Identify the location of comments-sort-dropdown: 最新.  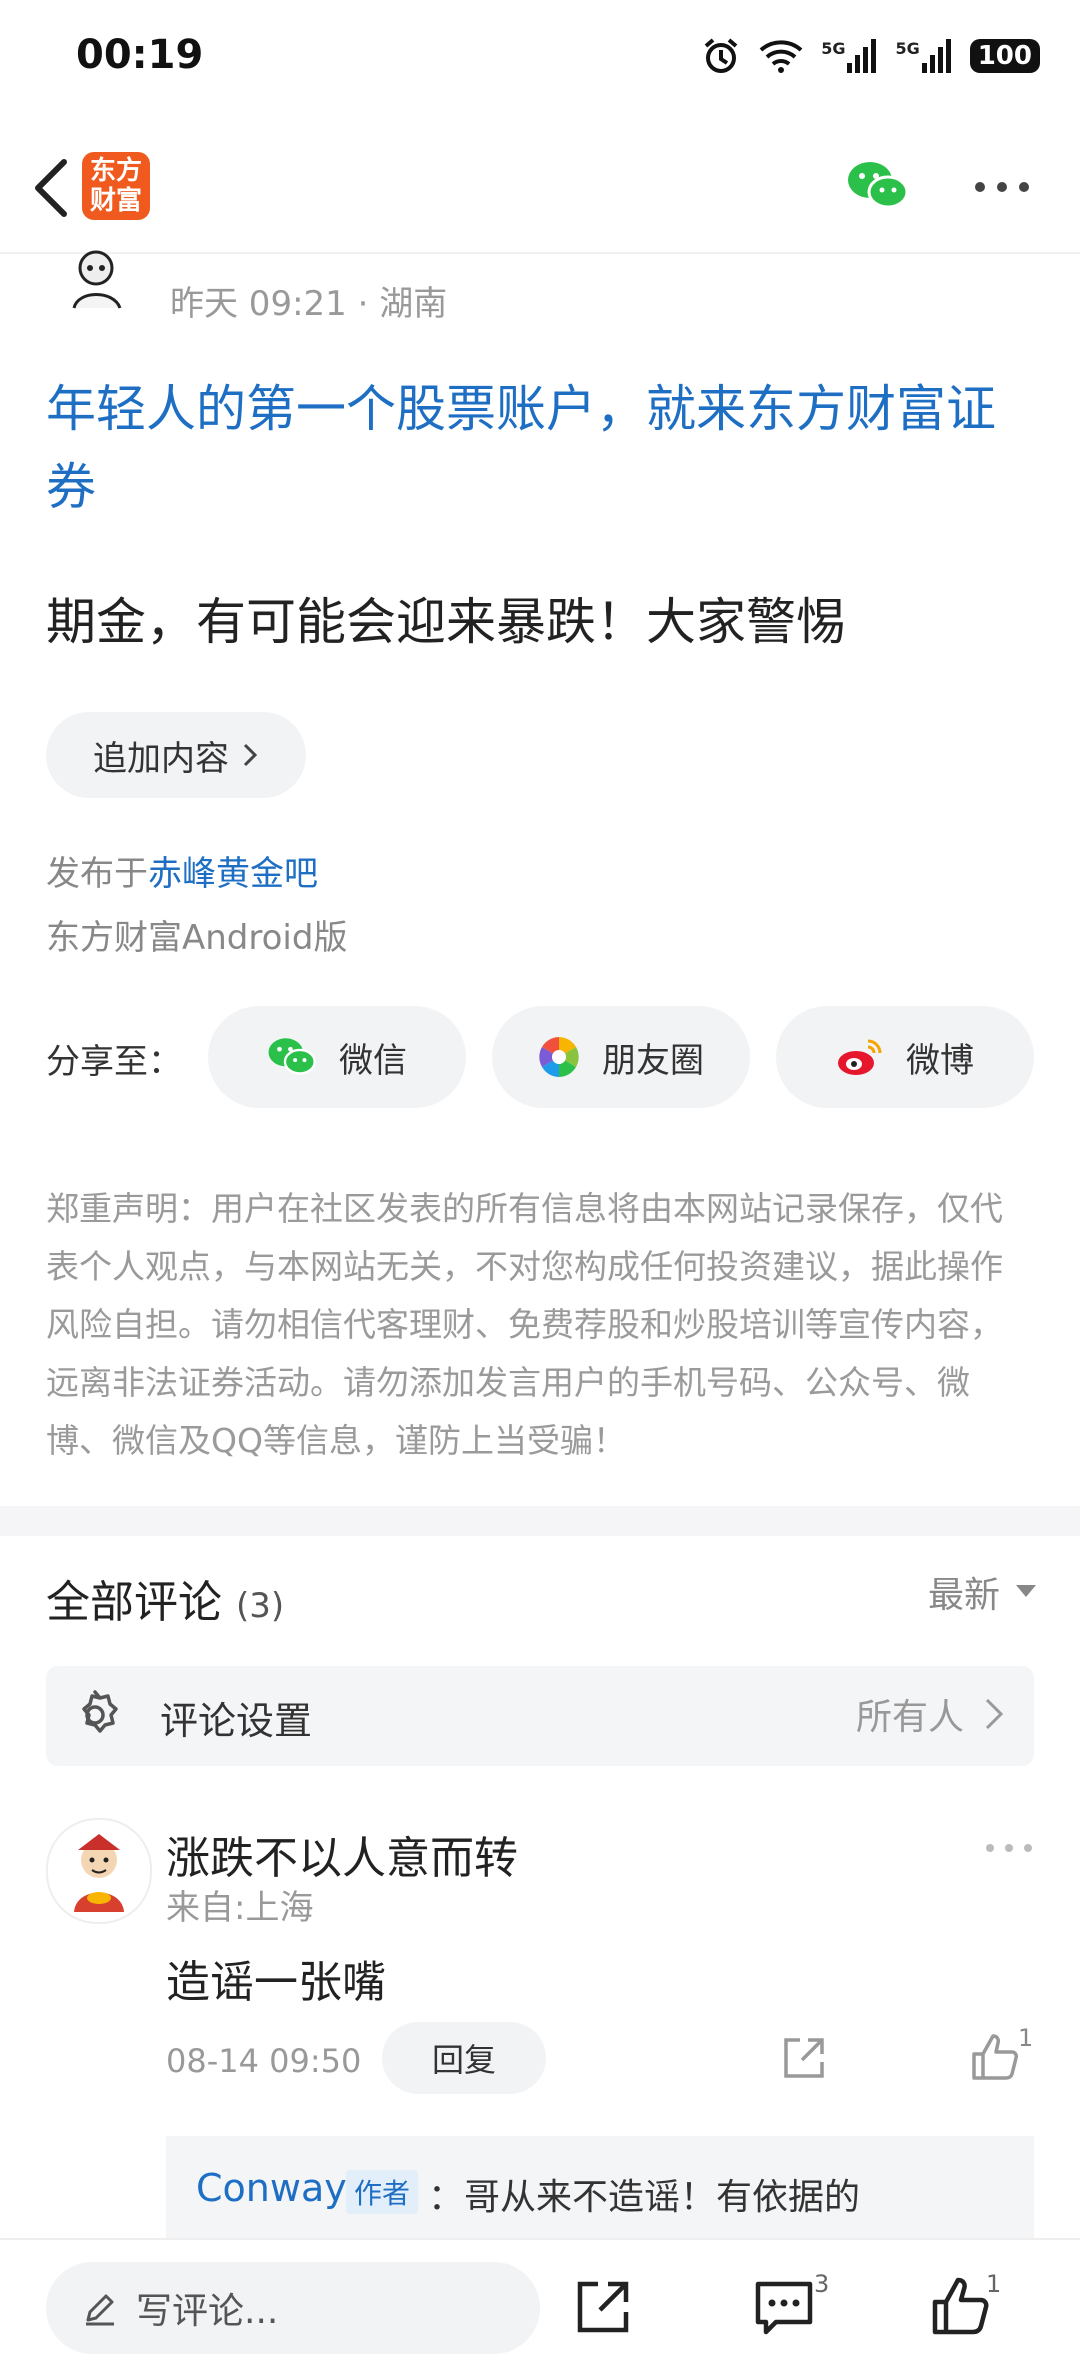
(982, 1592).